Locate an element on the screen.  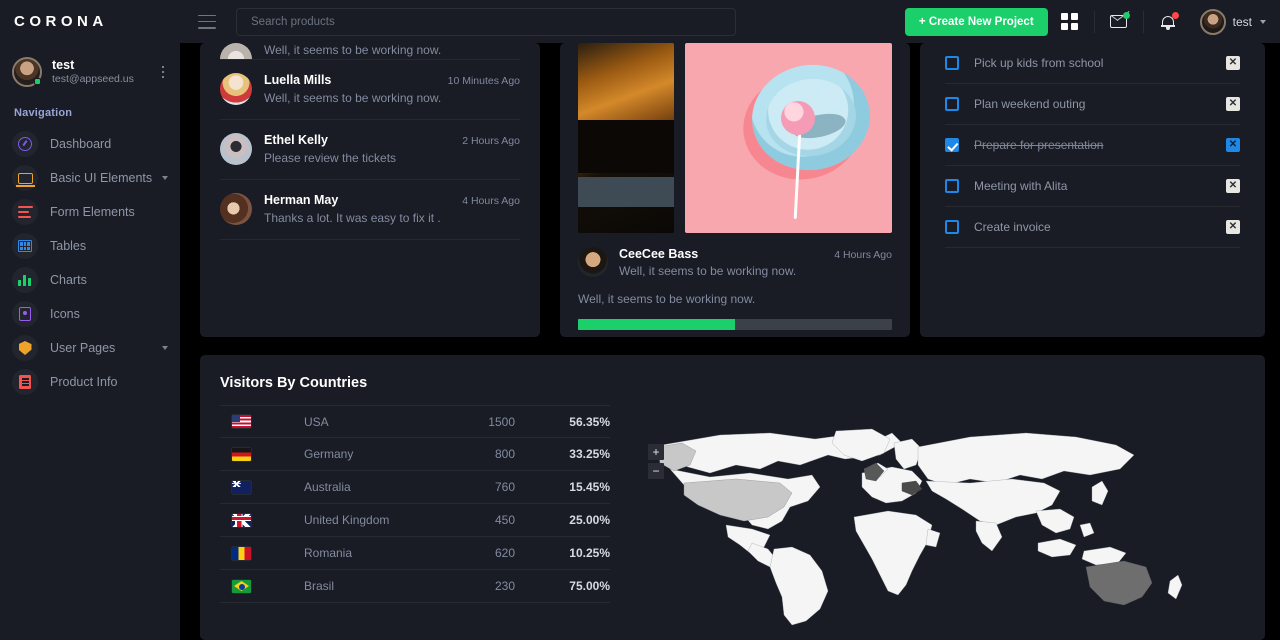
sidebar-item-charts: Charts is located at coordinates (90, 280).